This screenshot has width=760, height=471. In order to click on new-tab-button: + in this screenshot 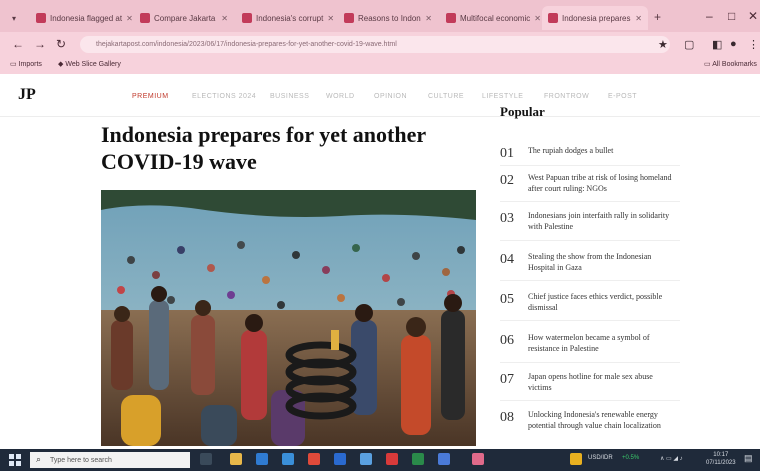, I will do `click(657, 17)`.